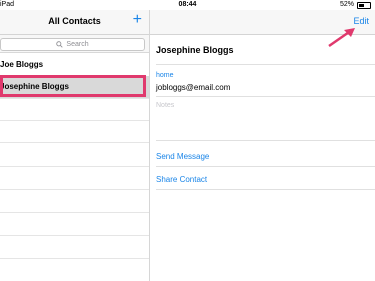 This screenshot has height=281, width=375. I want to click on highlight-box, so click(73, 86).